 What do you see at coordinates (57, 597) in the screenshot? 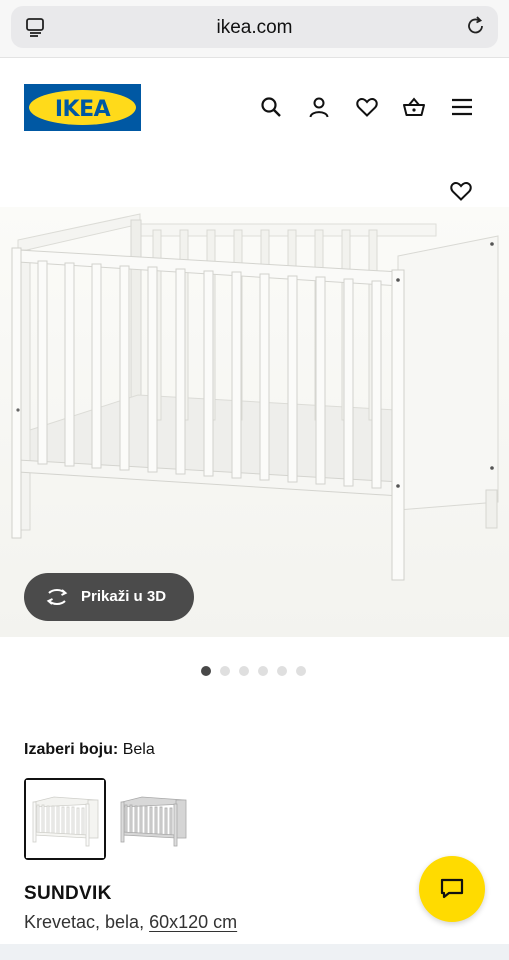
I see `rotate-3d-icon` at bounding box center [57, 597].